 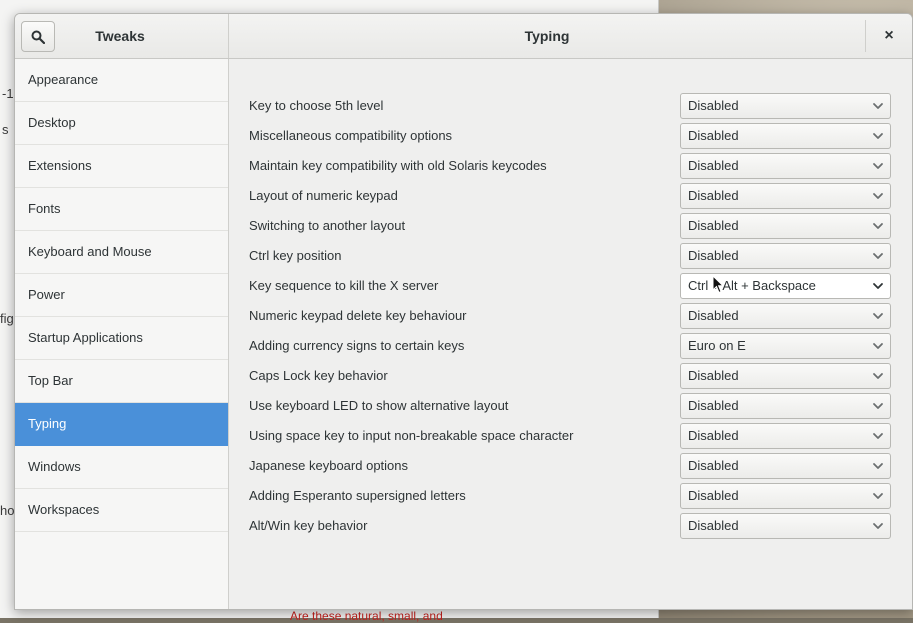 I want to click on setting-label: Alt/Win key behavior, so click(x=308, y=525).